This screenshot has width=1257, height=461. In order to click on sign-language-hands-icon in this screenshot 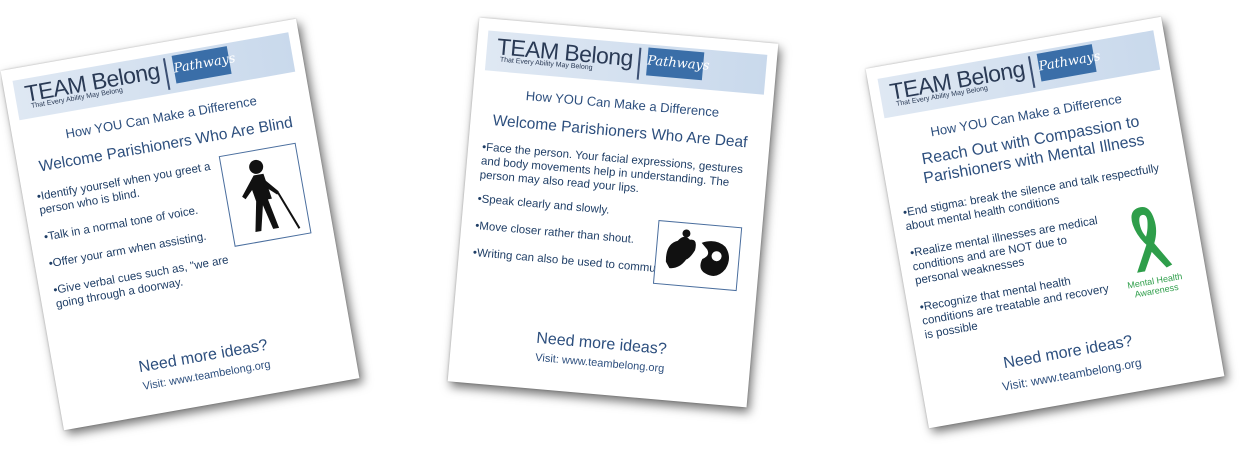, I will do `click(697, 255)`.